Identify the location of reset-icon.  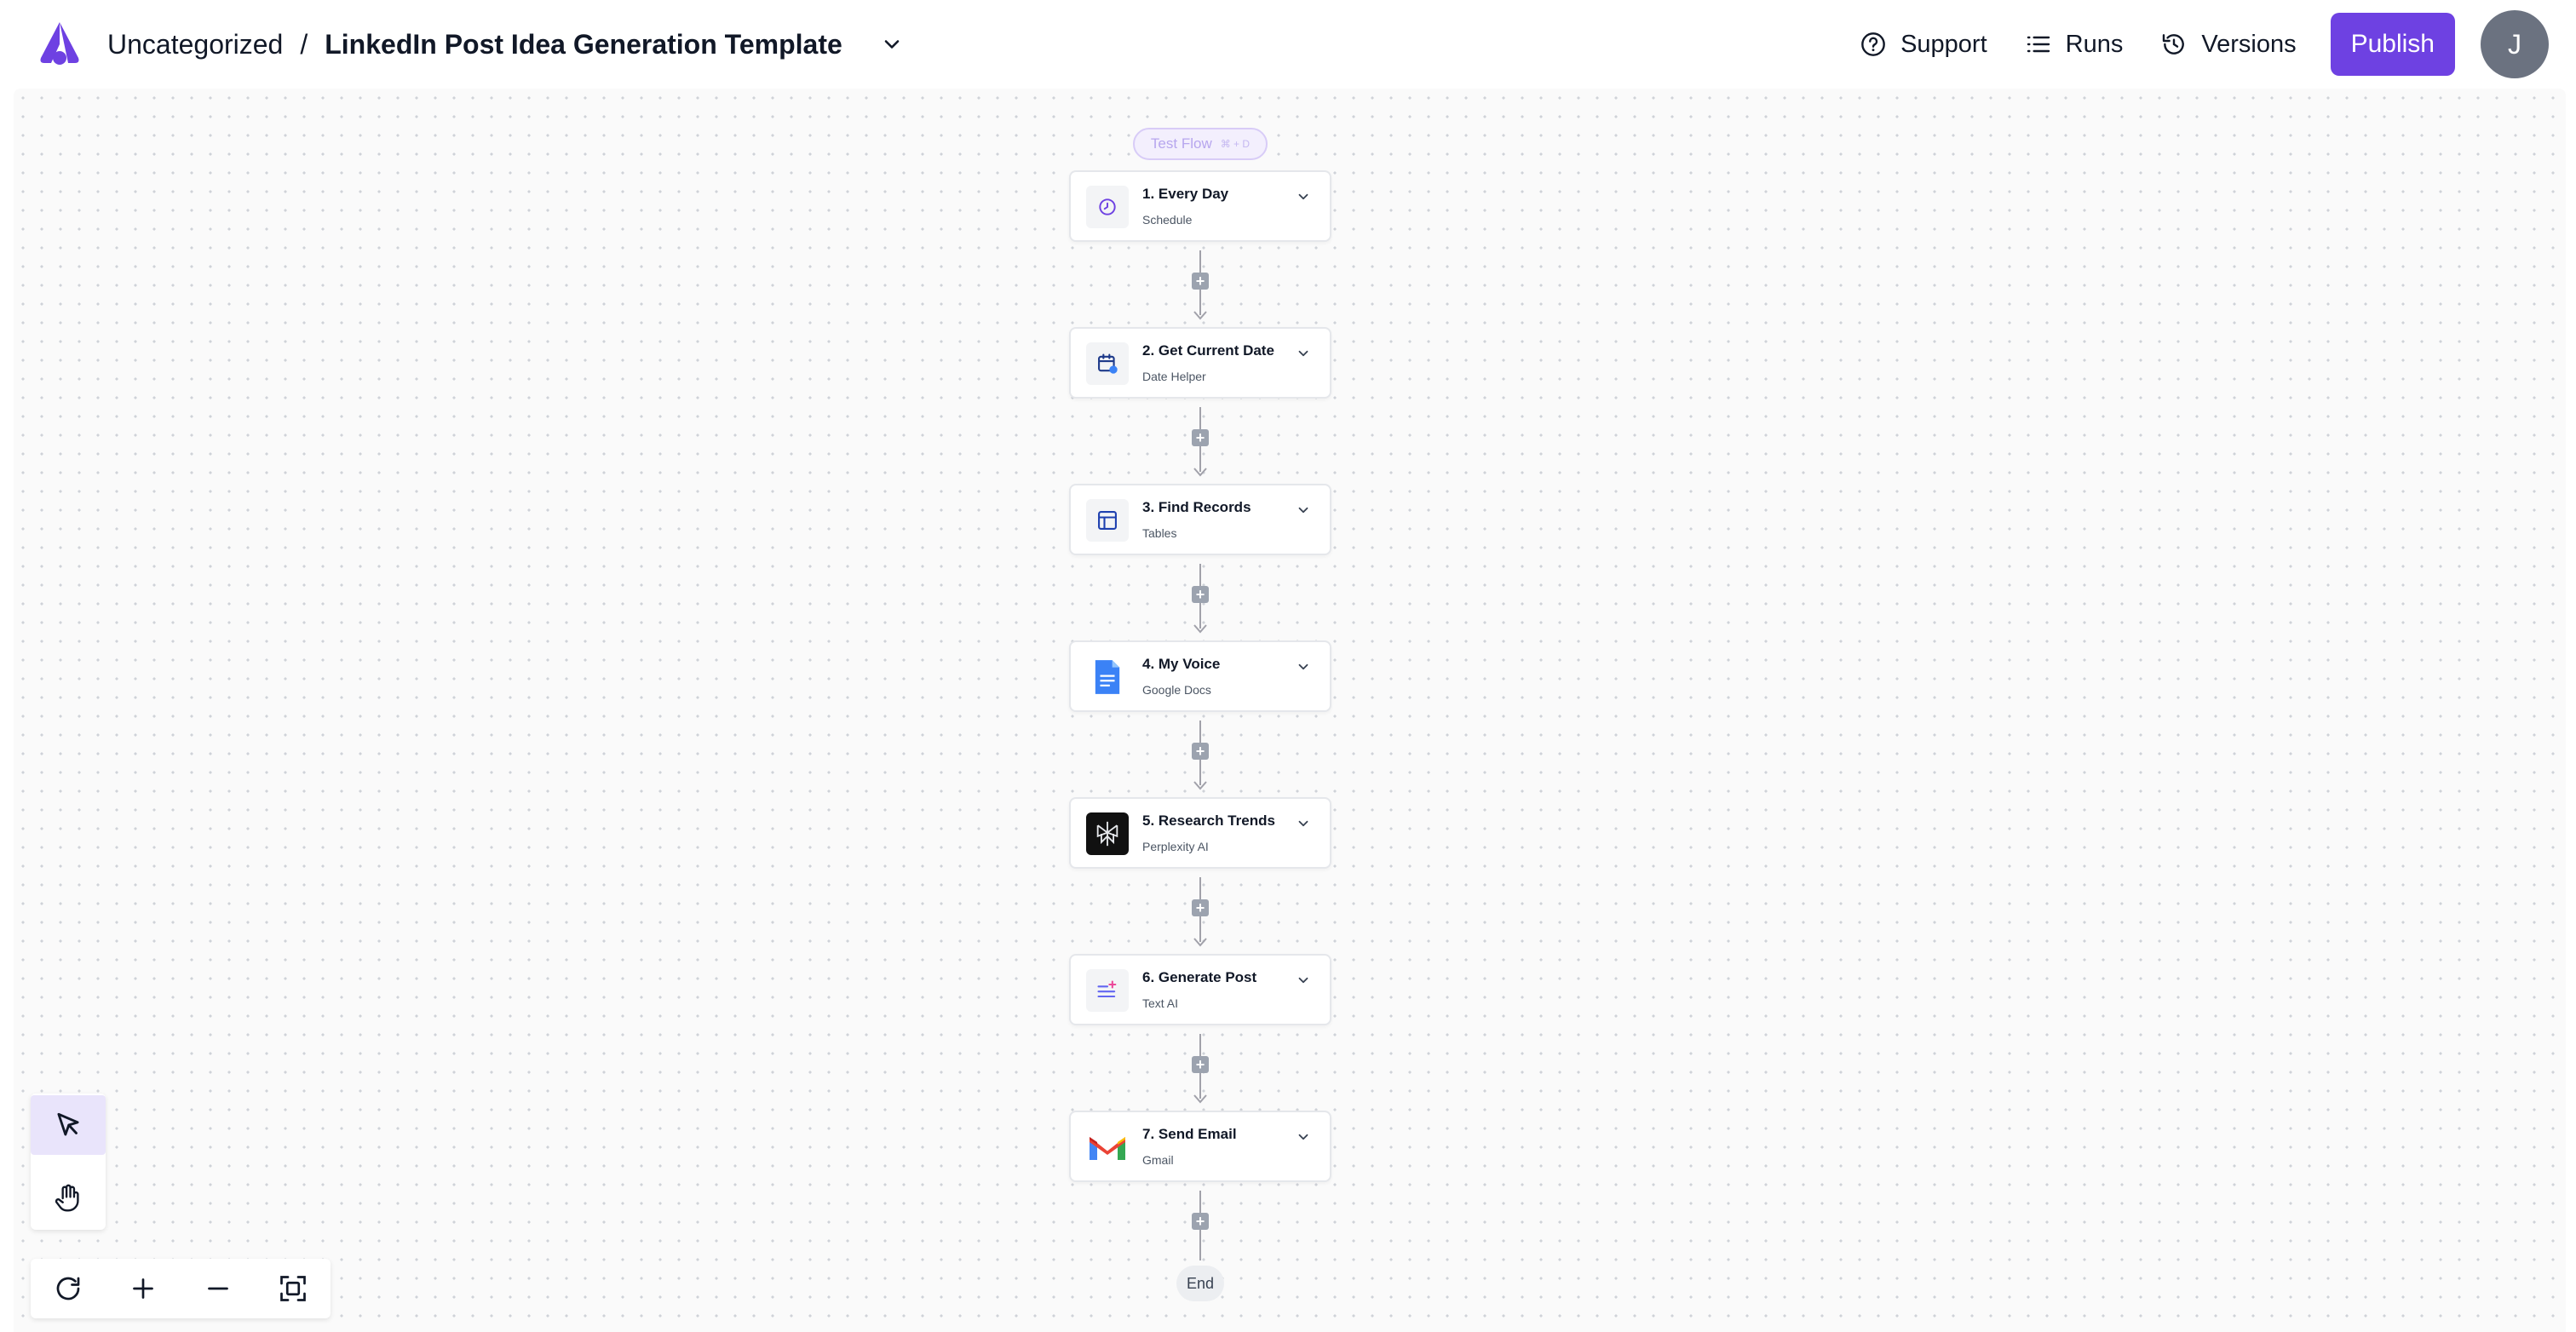
(68, 1289).